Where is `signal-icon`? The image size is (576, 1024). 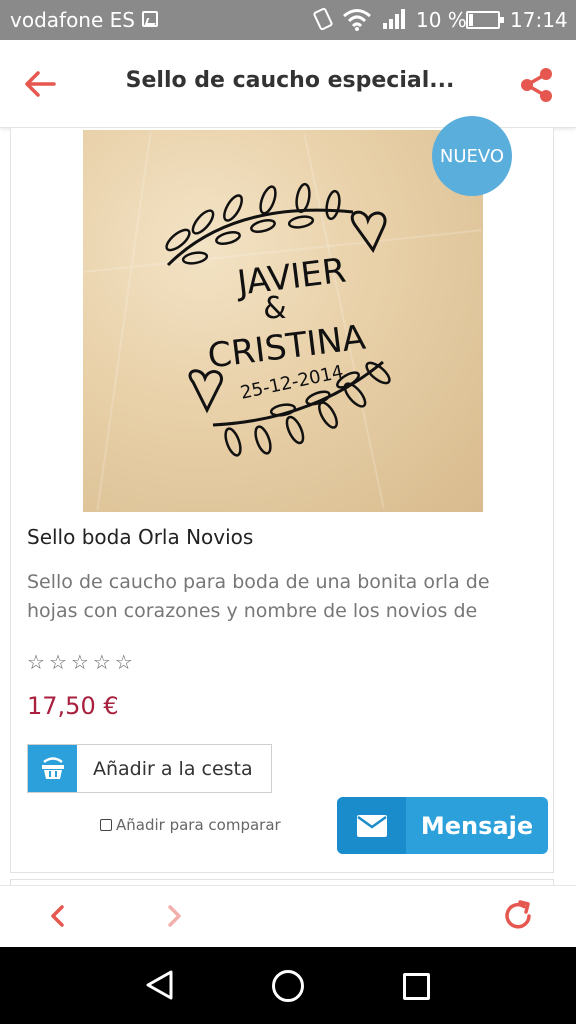 signal-icon is located at coordinates (394, 19).